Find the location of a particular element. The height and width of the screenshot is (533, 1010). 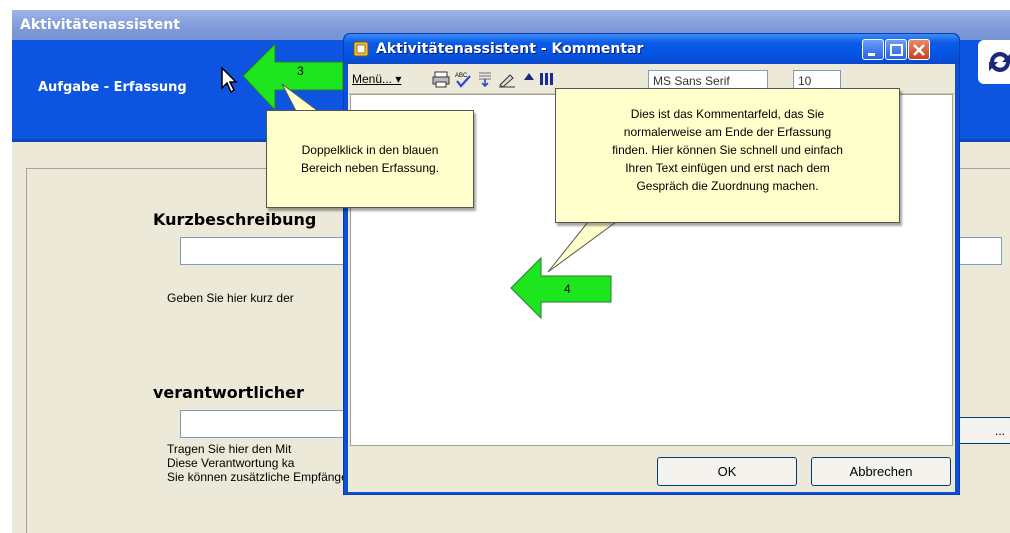

step-4-number: 4 is located at coordinates (567, 289).